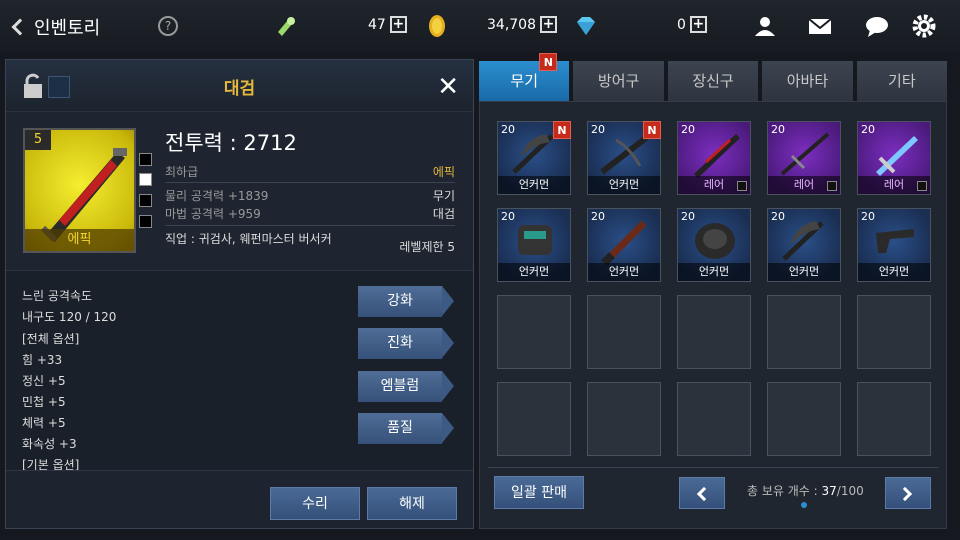 The image size is (960, 540). I want to click on stamina-add-button: +, so click(398, 24).